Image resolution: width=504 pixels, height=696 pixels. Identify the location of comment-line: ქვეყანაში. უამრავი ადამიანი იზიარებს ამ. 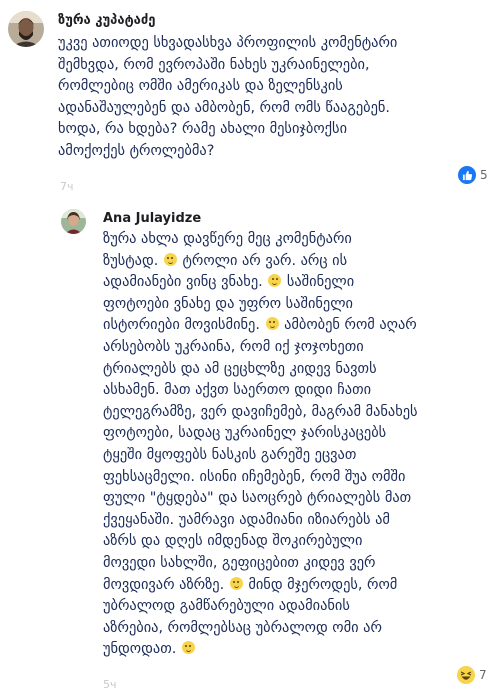
(246, 519).